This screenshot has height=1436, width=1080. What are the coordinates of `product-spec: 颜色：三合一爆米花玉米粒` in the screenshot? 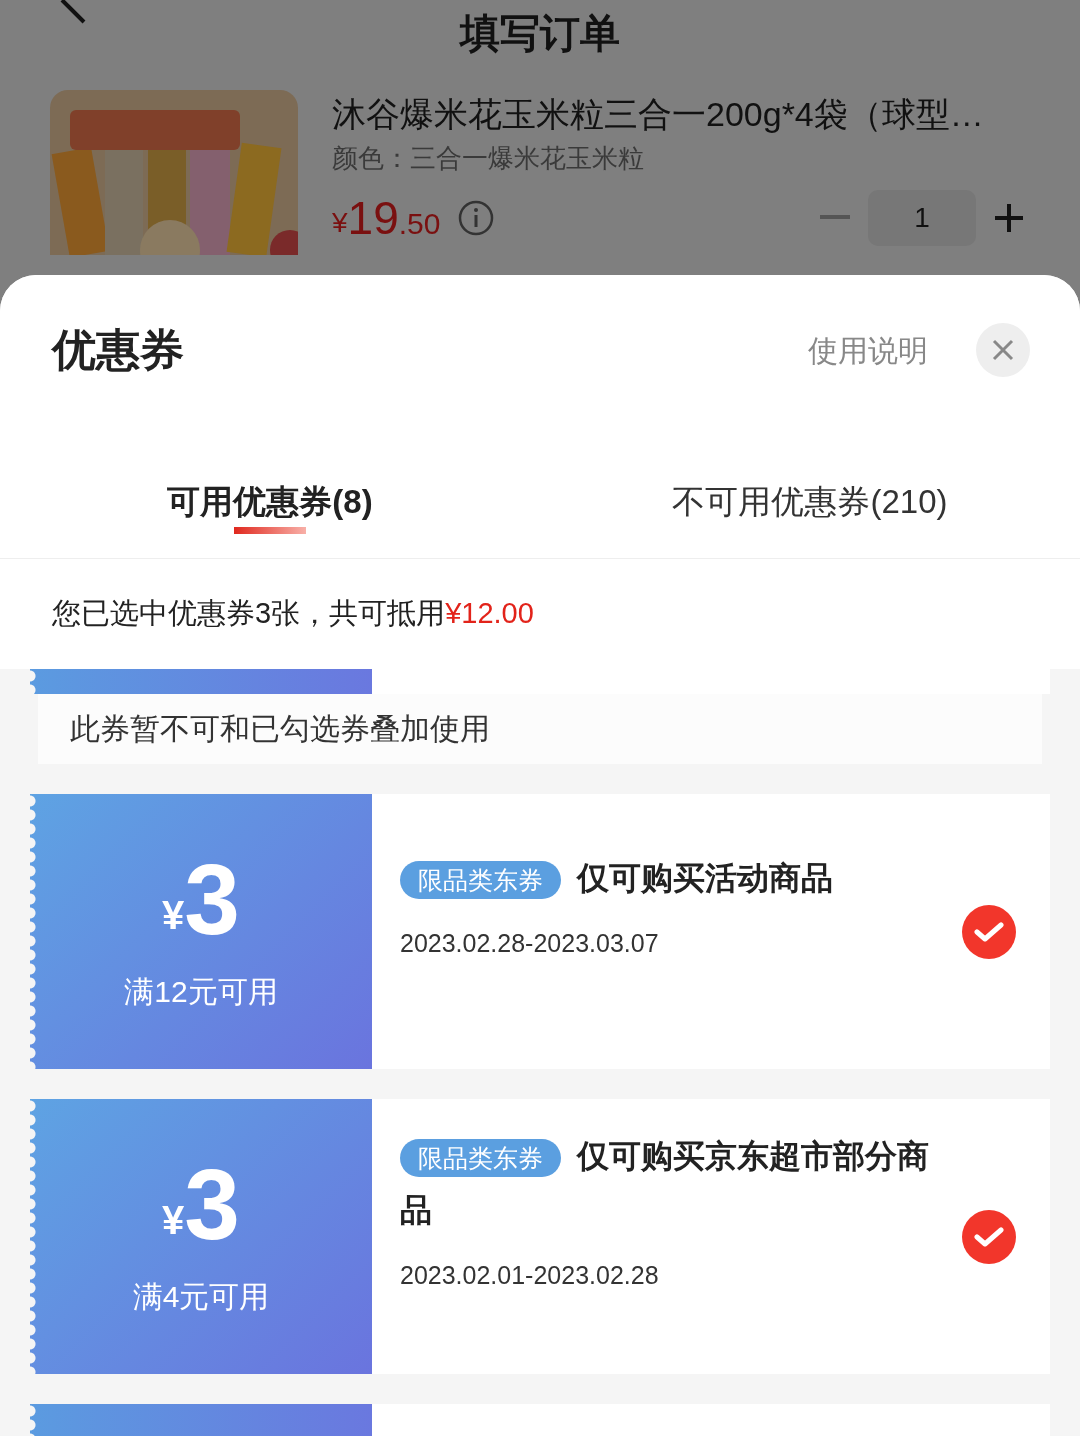 It's located at (488, 158).